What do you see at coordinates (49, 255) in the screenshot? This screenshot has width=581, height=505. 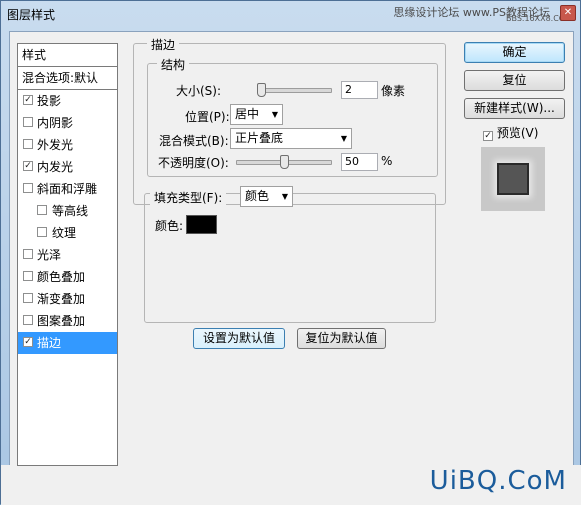 I see `effect-item-label: 光泽` at bounding box center [49, 255].